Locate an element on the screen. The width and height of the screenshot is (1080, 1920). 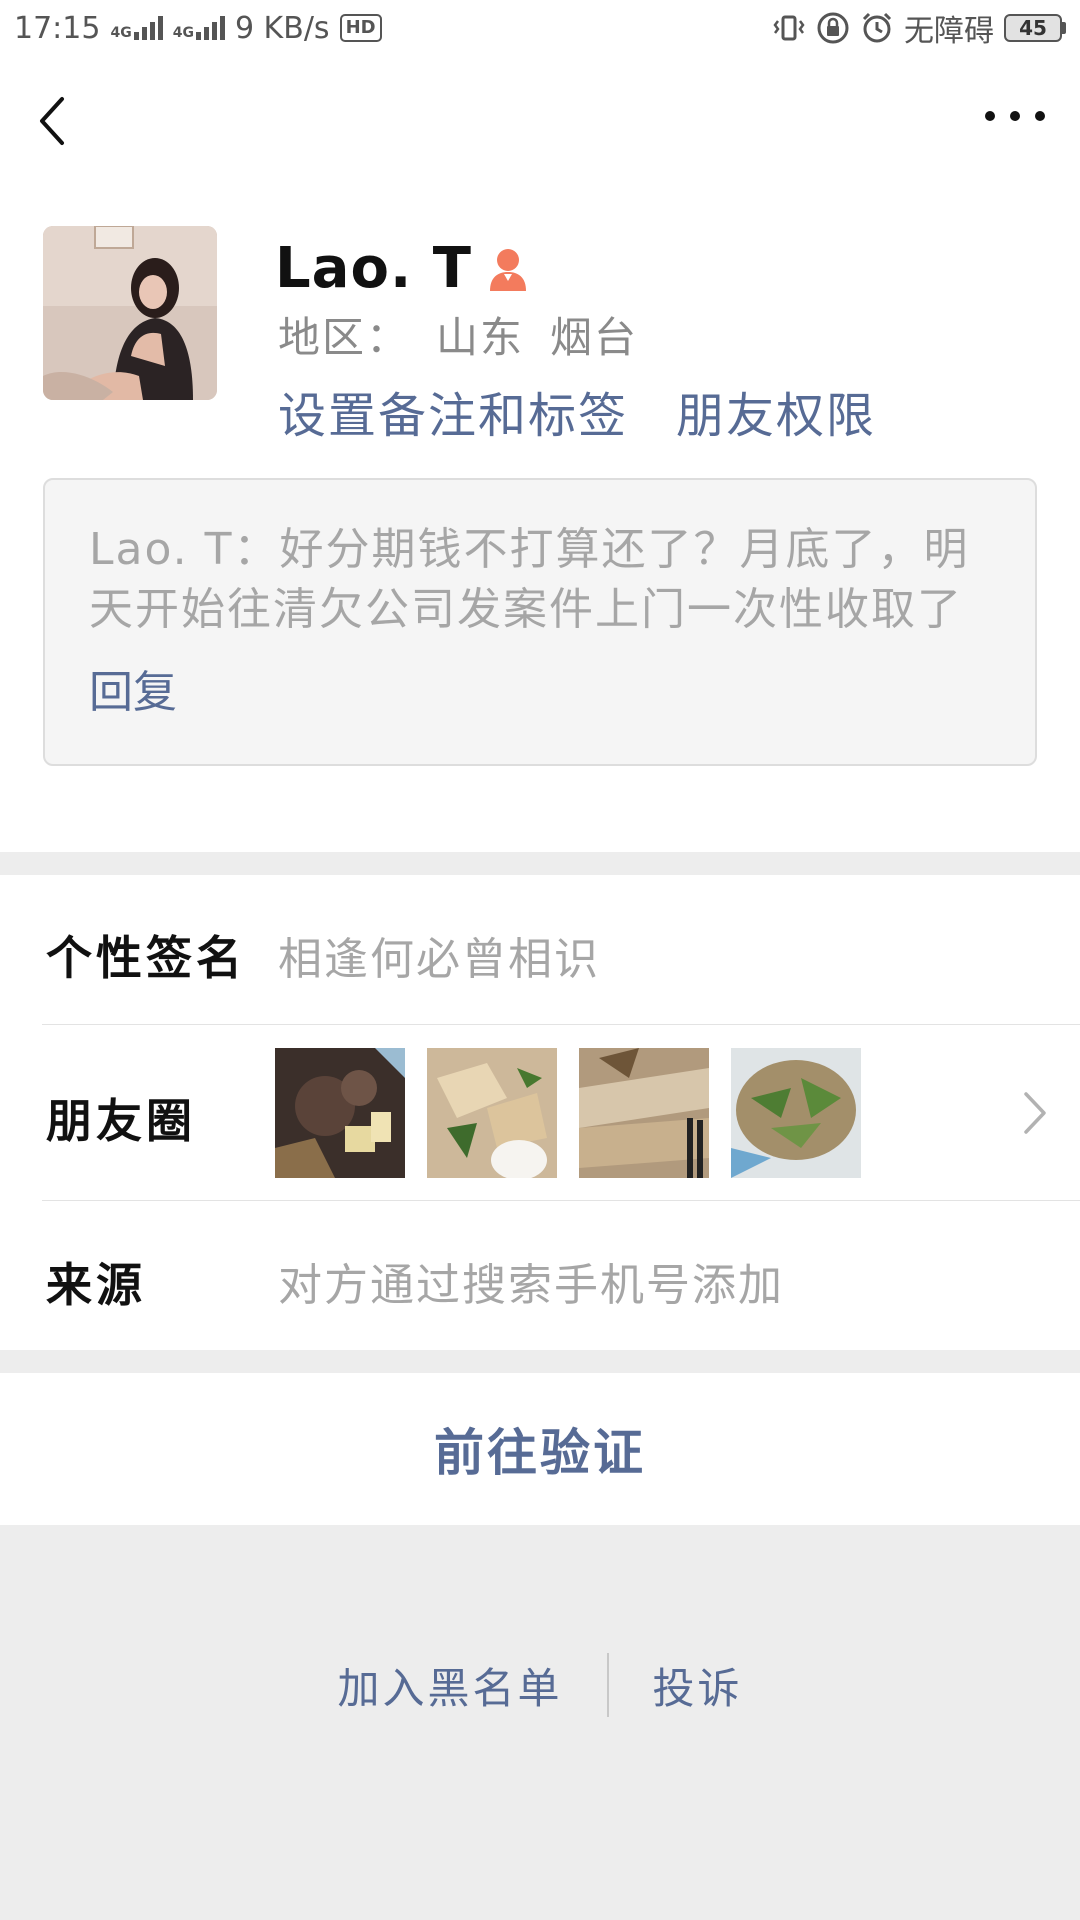
report-link: 投诉 is located at coordinates (698, 1685).